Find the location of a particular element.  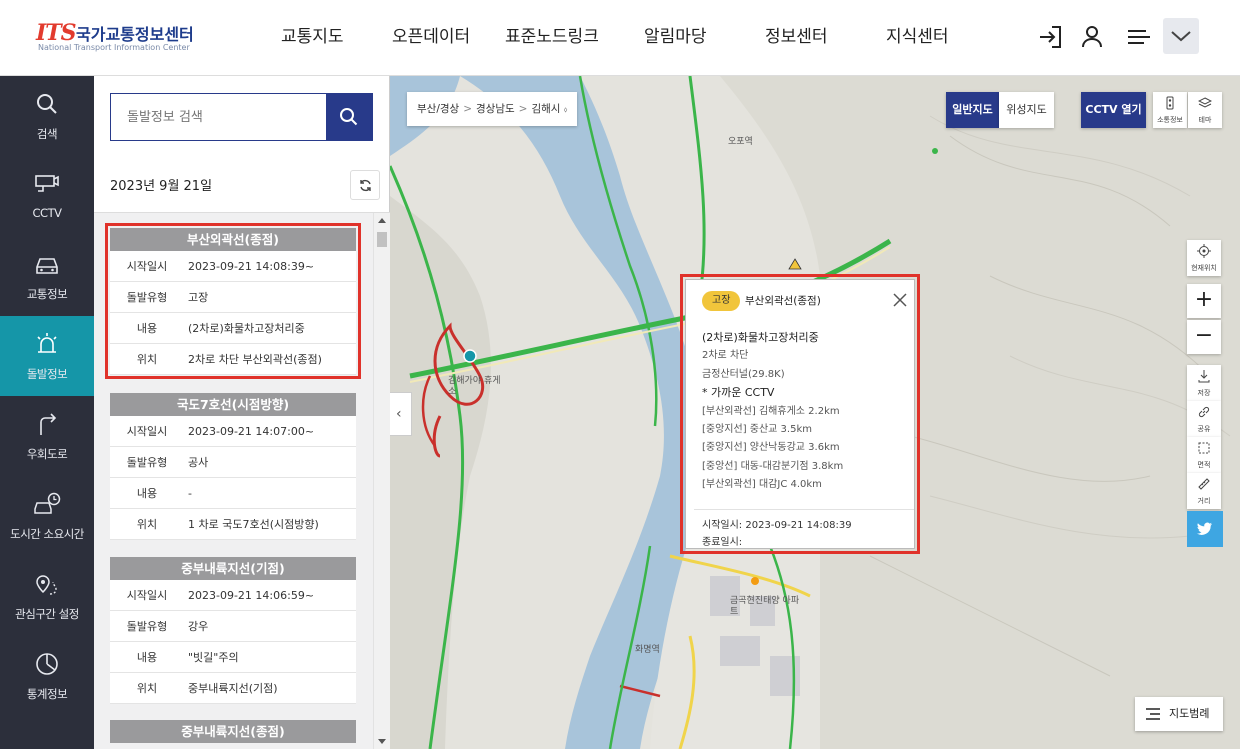

map-type-normal-button: 일반지도 is located at coordinates (972, 110).